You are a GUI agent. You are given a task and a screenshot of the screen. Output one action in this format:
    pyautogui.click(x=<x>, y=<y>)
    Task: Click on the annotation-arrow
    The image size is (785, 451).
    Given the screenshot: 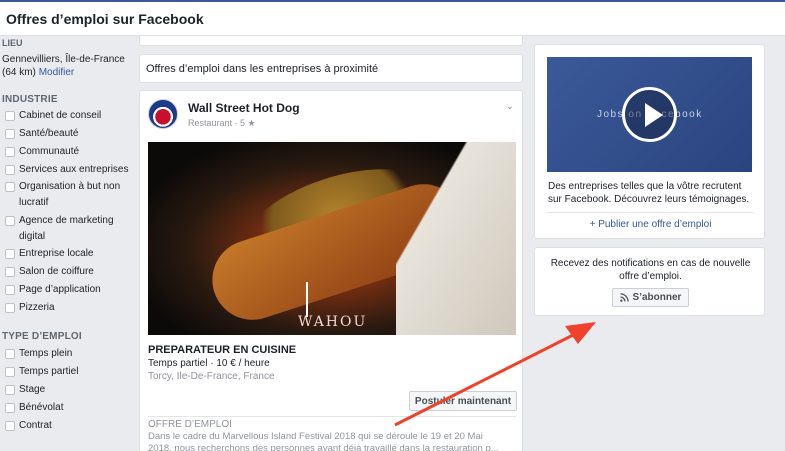 What is the action you would take?
    pyautogui.click(x=495, y=374)
    